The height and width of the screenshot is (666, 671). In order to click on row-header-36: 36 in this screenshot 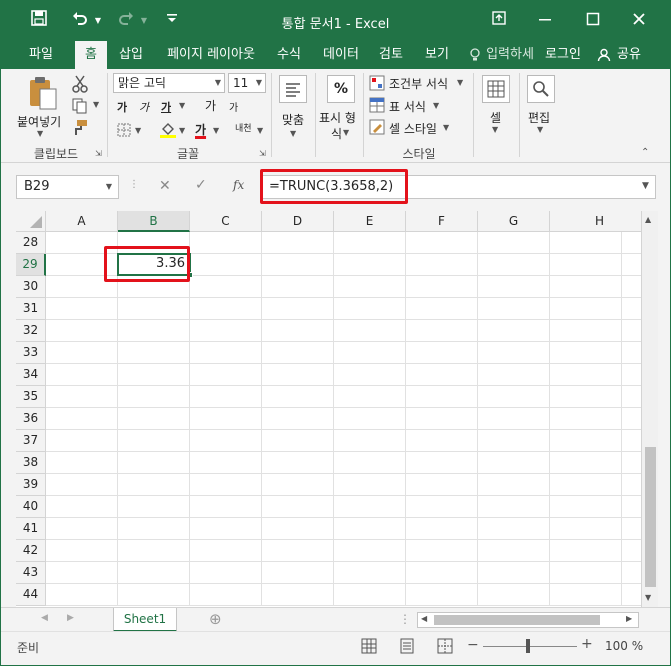, I will do `click(31, 419)`.